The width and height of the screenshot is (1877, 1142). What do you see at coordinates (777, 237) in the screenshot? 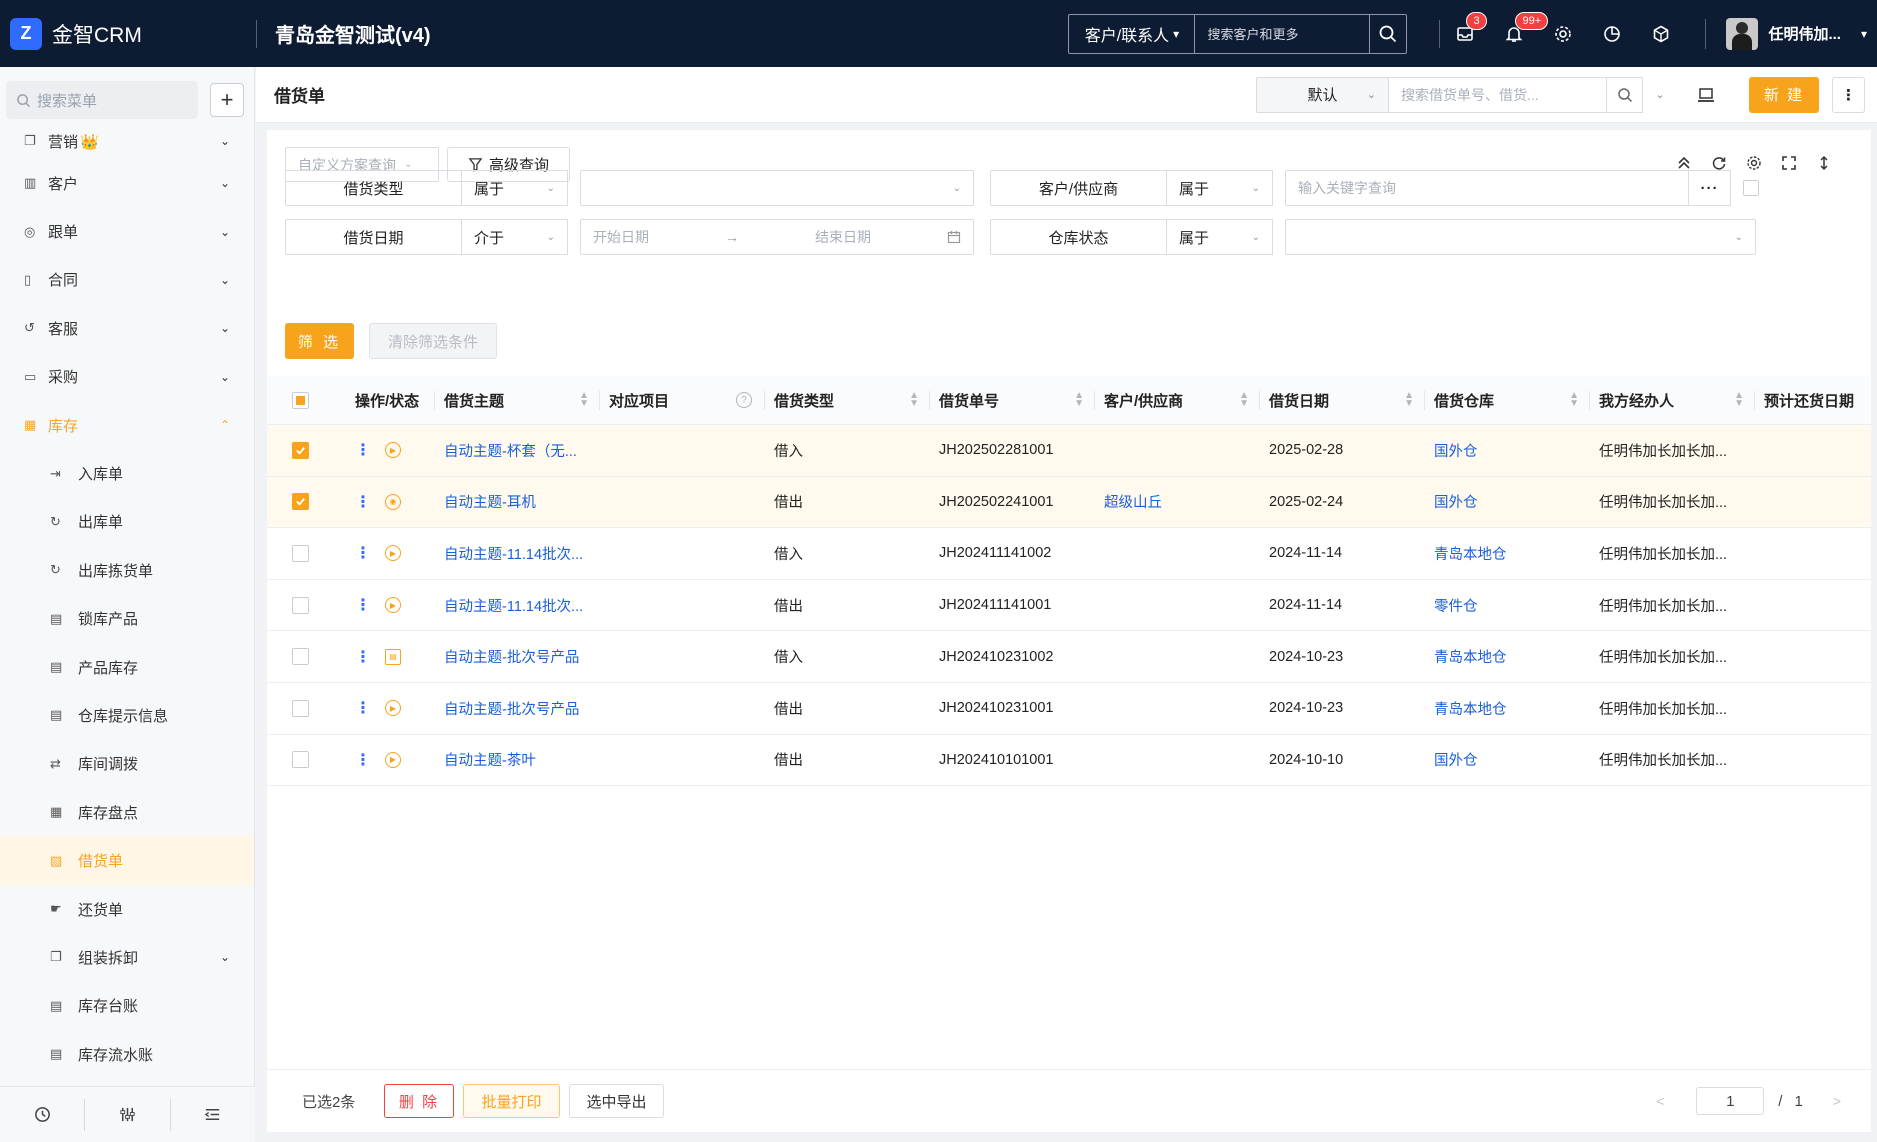
I see `date-range-picker: 开始日期 → 结束日期` at bounding box center [777, 237].